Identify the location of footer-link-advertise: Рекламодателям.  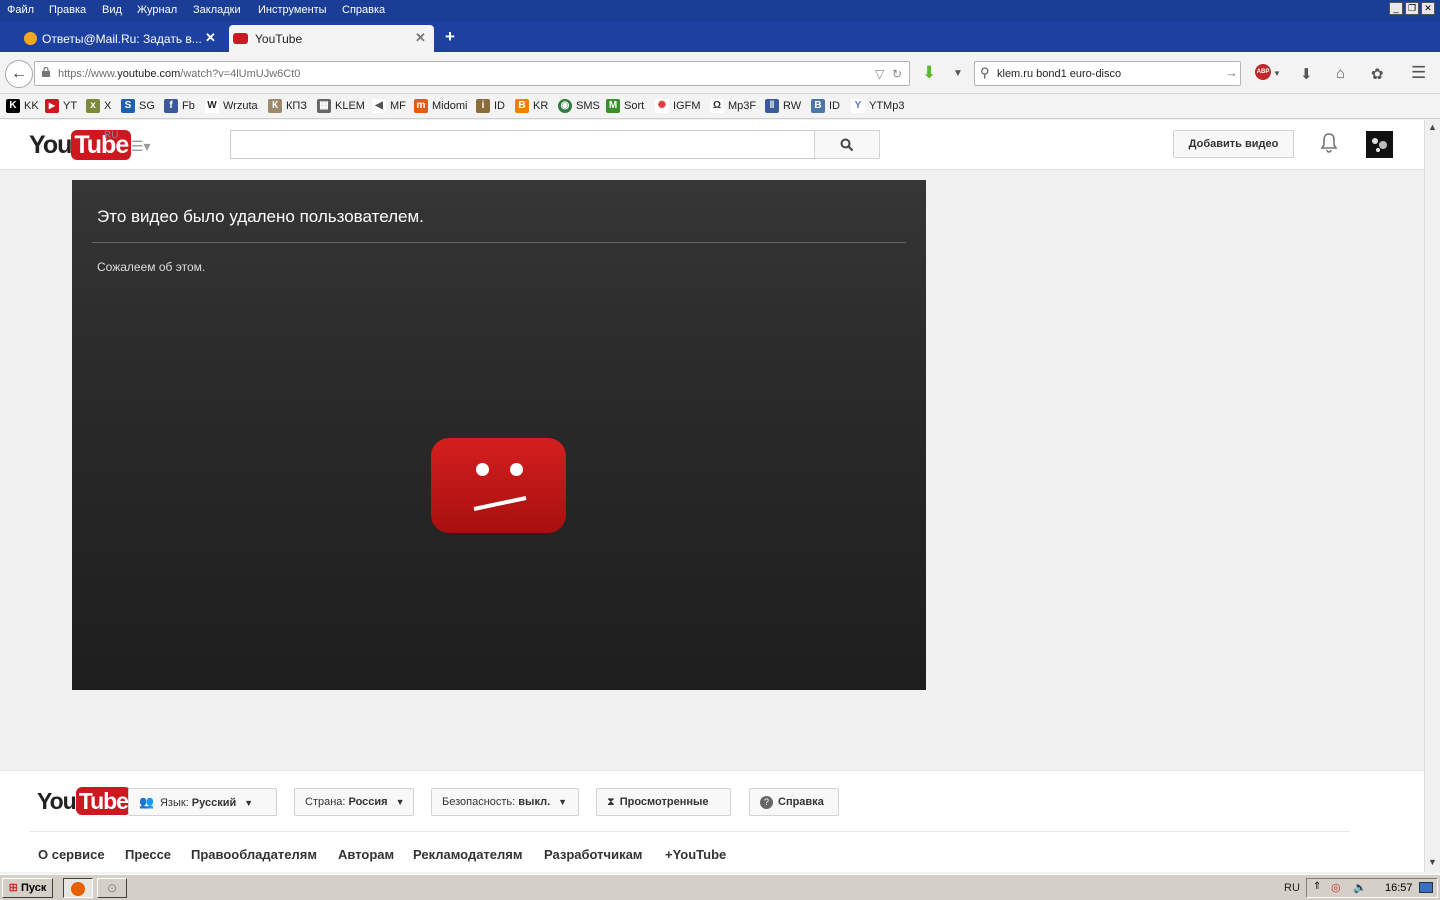
(467, 854).